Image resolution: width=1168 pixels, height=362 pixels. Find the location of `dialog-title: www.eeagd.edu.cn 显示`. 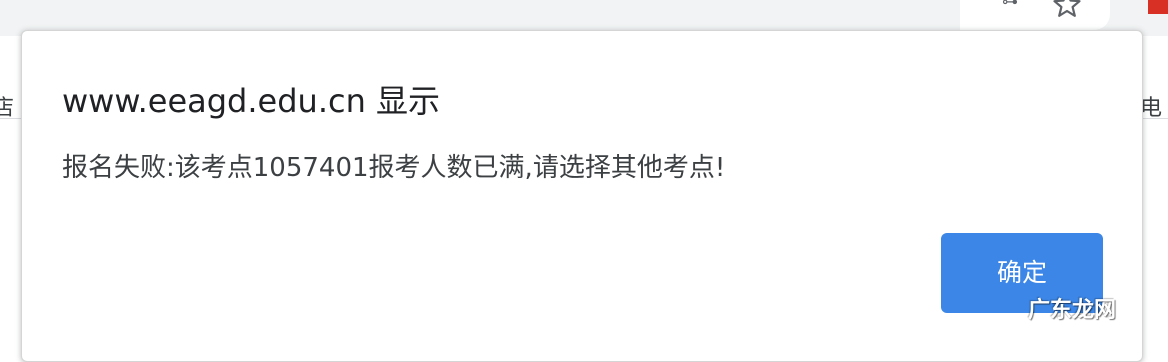

dialog-title: www.eeagd.edu.cn 显示 is located at coordinates (251, 101).